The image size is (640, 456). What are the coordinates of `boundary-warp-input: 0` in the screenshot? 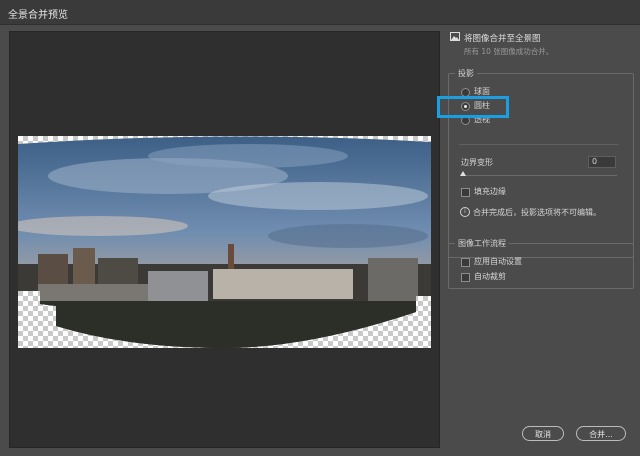 It's located at (602, 162).